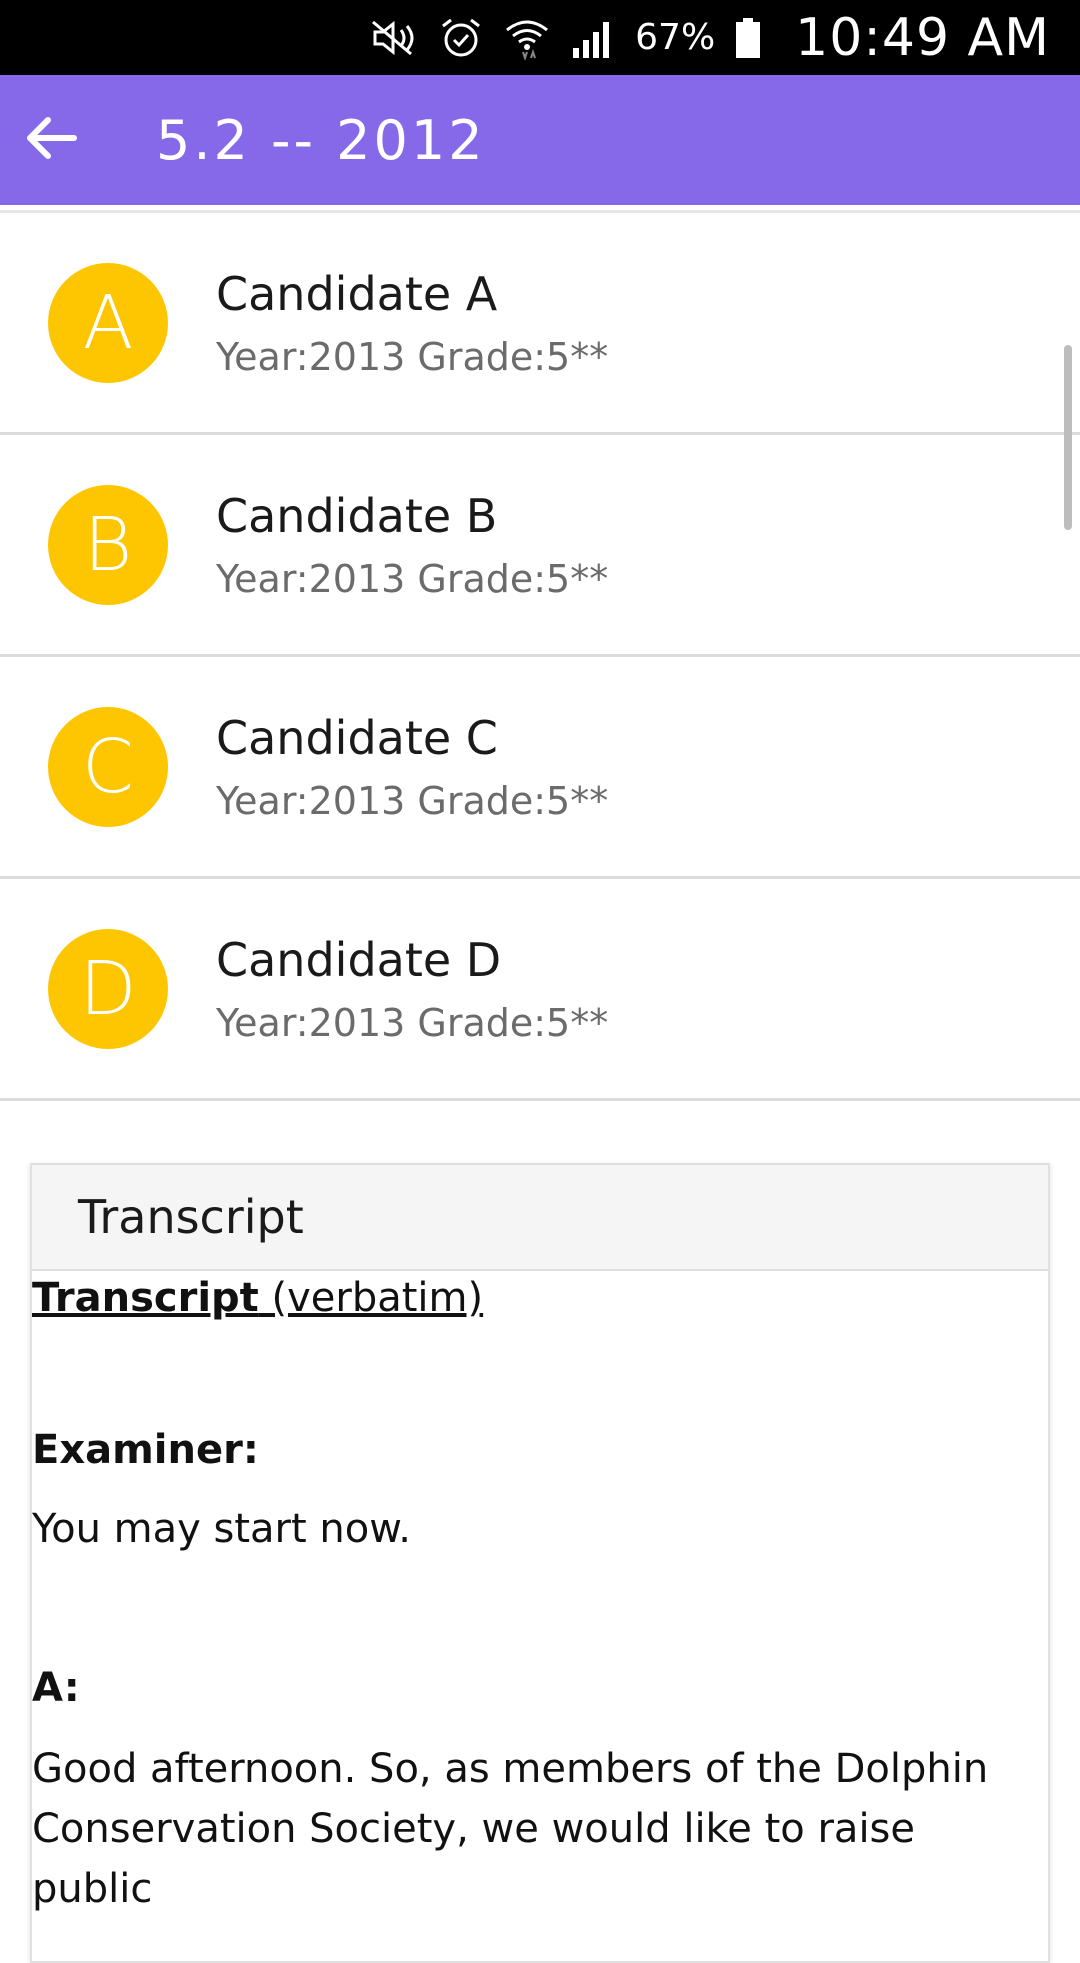 The height and width of the screenshot is (1963, 1080). What do you see at coordinates (359, 959) in the screenshot?
I see `candidate-name: Candidate D` at bounding box center [359, 959].